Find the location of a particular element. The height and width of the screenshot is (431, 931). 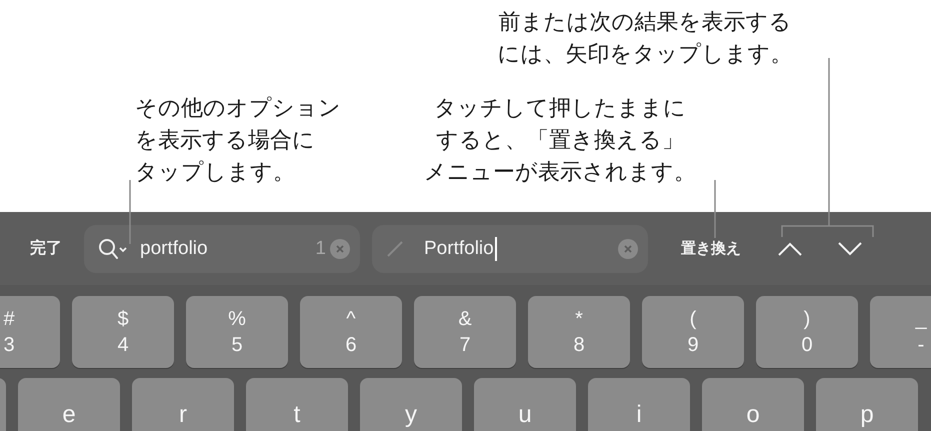

keyboard-key: # 3 is located at coordinates (30, 332).